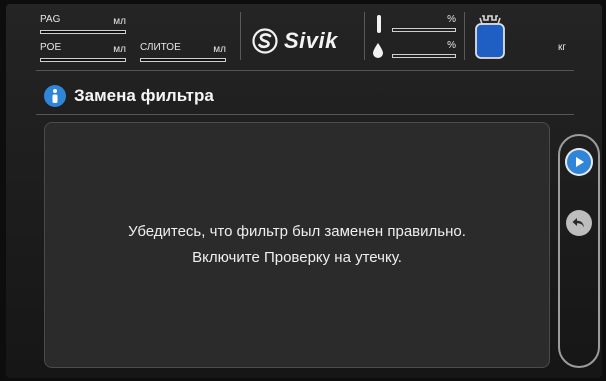 Image resolution: width=606 pixels, height=381 pixels. Describe the element at coordinates (83, 24) in the screenshot. I see `pag-gauge: PAG мл` at that location.